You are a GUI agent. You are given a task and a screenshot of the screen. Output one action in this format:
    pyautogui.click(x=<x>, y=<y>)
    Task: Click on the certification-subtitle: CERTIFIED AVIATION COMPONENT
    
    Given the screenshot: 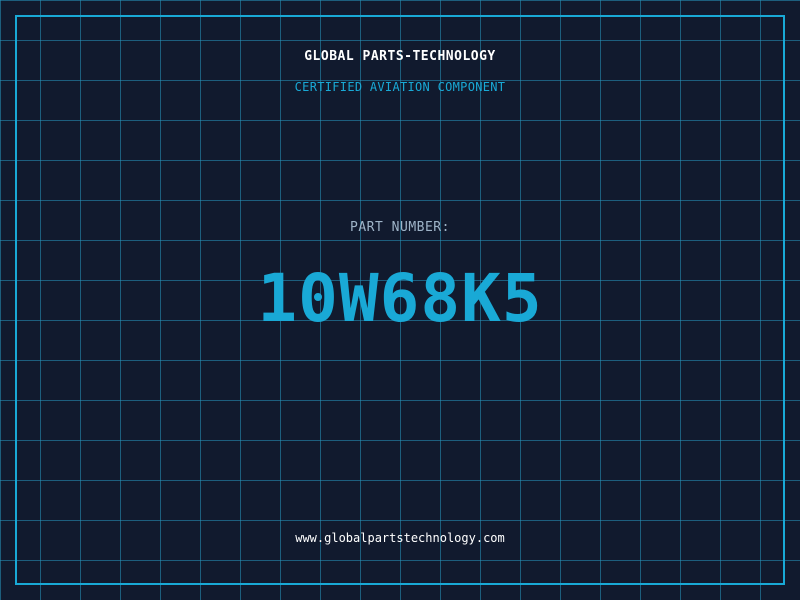 What is the action you would take?
    pyautogui.click(x=400, y=87)
    